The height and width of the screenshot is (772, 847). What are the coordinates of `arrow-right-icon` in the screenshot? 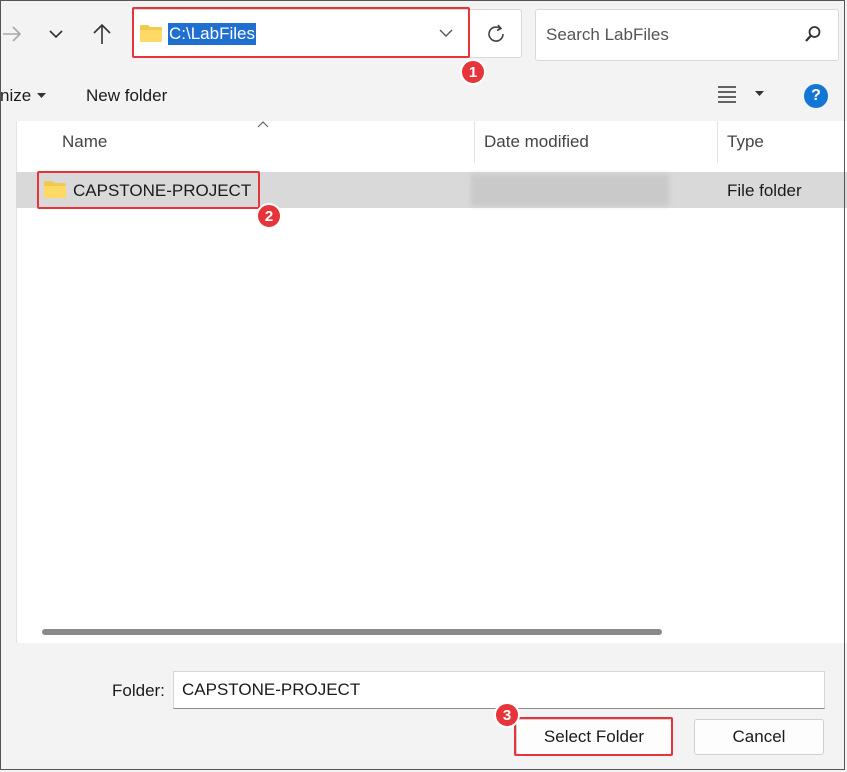 It's located at (12, 34).